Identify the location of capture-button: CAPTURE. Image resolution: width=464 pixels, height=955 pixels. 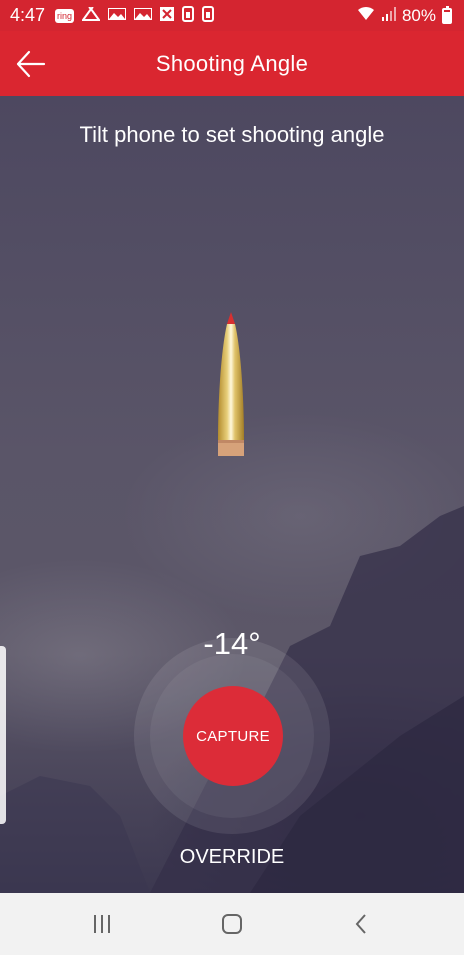
(233, 736).